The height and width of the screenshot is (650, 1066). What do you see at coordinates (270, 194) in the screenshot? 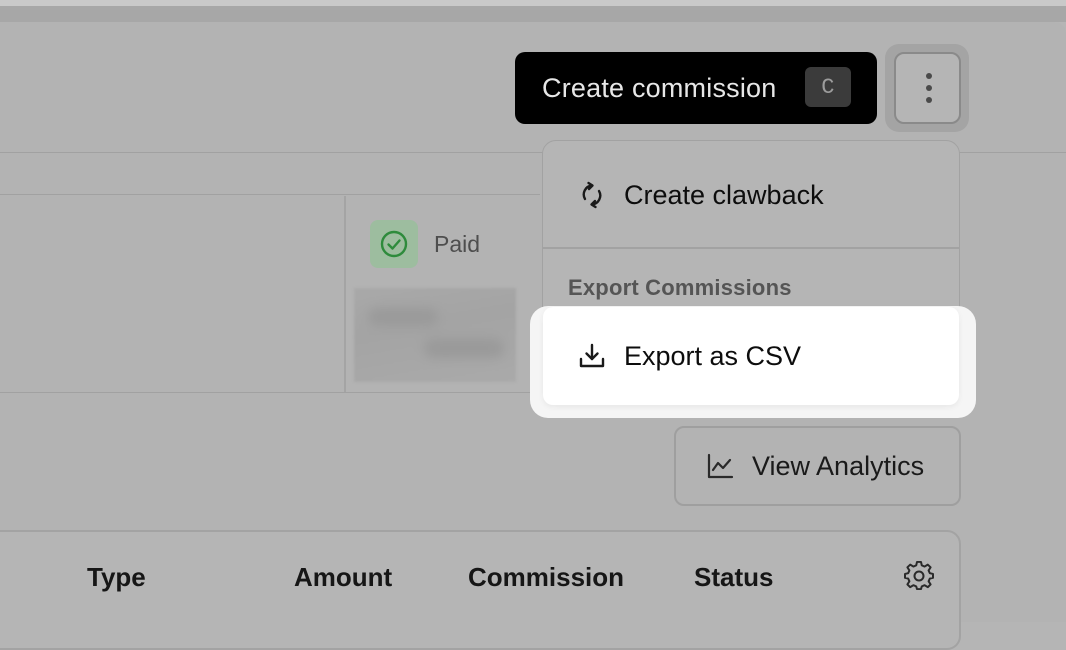
I see `card-top-border` at bounding box center [270, 194].